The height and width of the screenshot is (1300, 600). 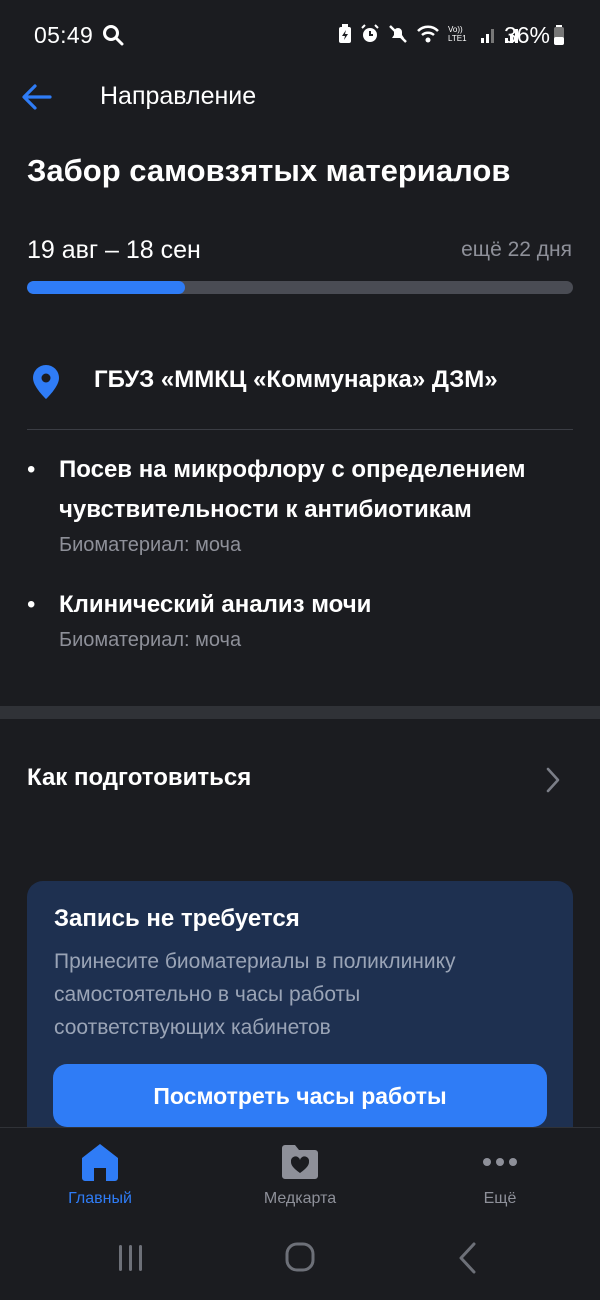 I want to click on divider, so click(x=300, y=429).